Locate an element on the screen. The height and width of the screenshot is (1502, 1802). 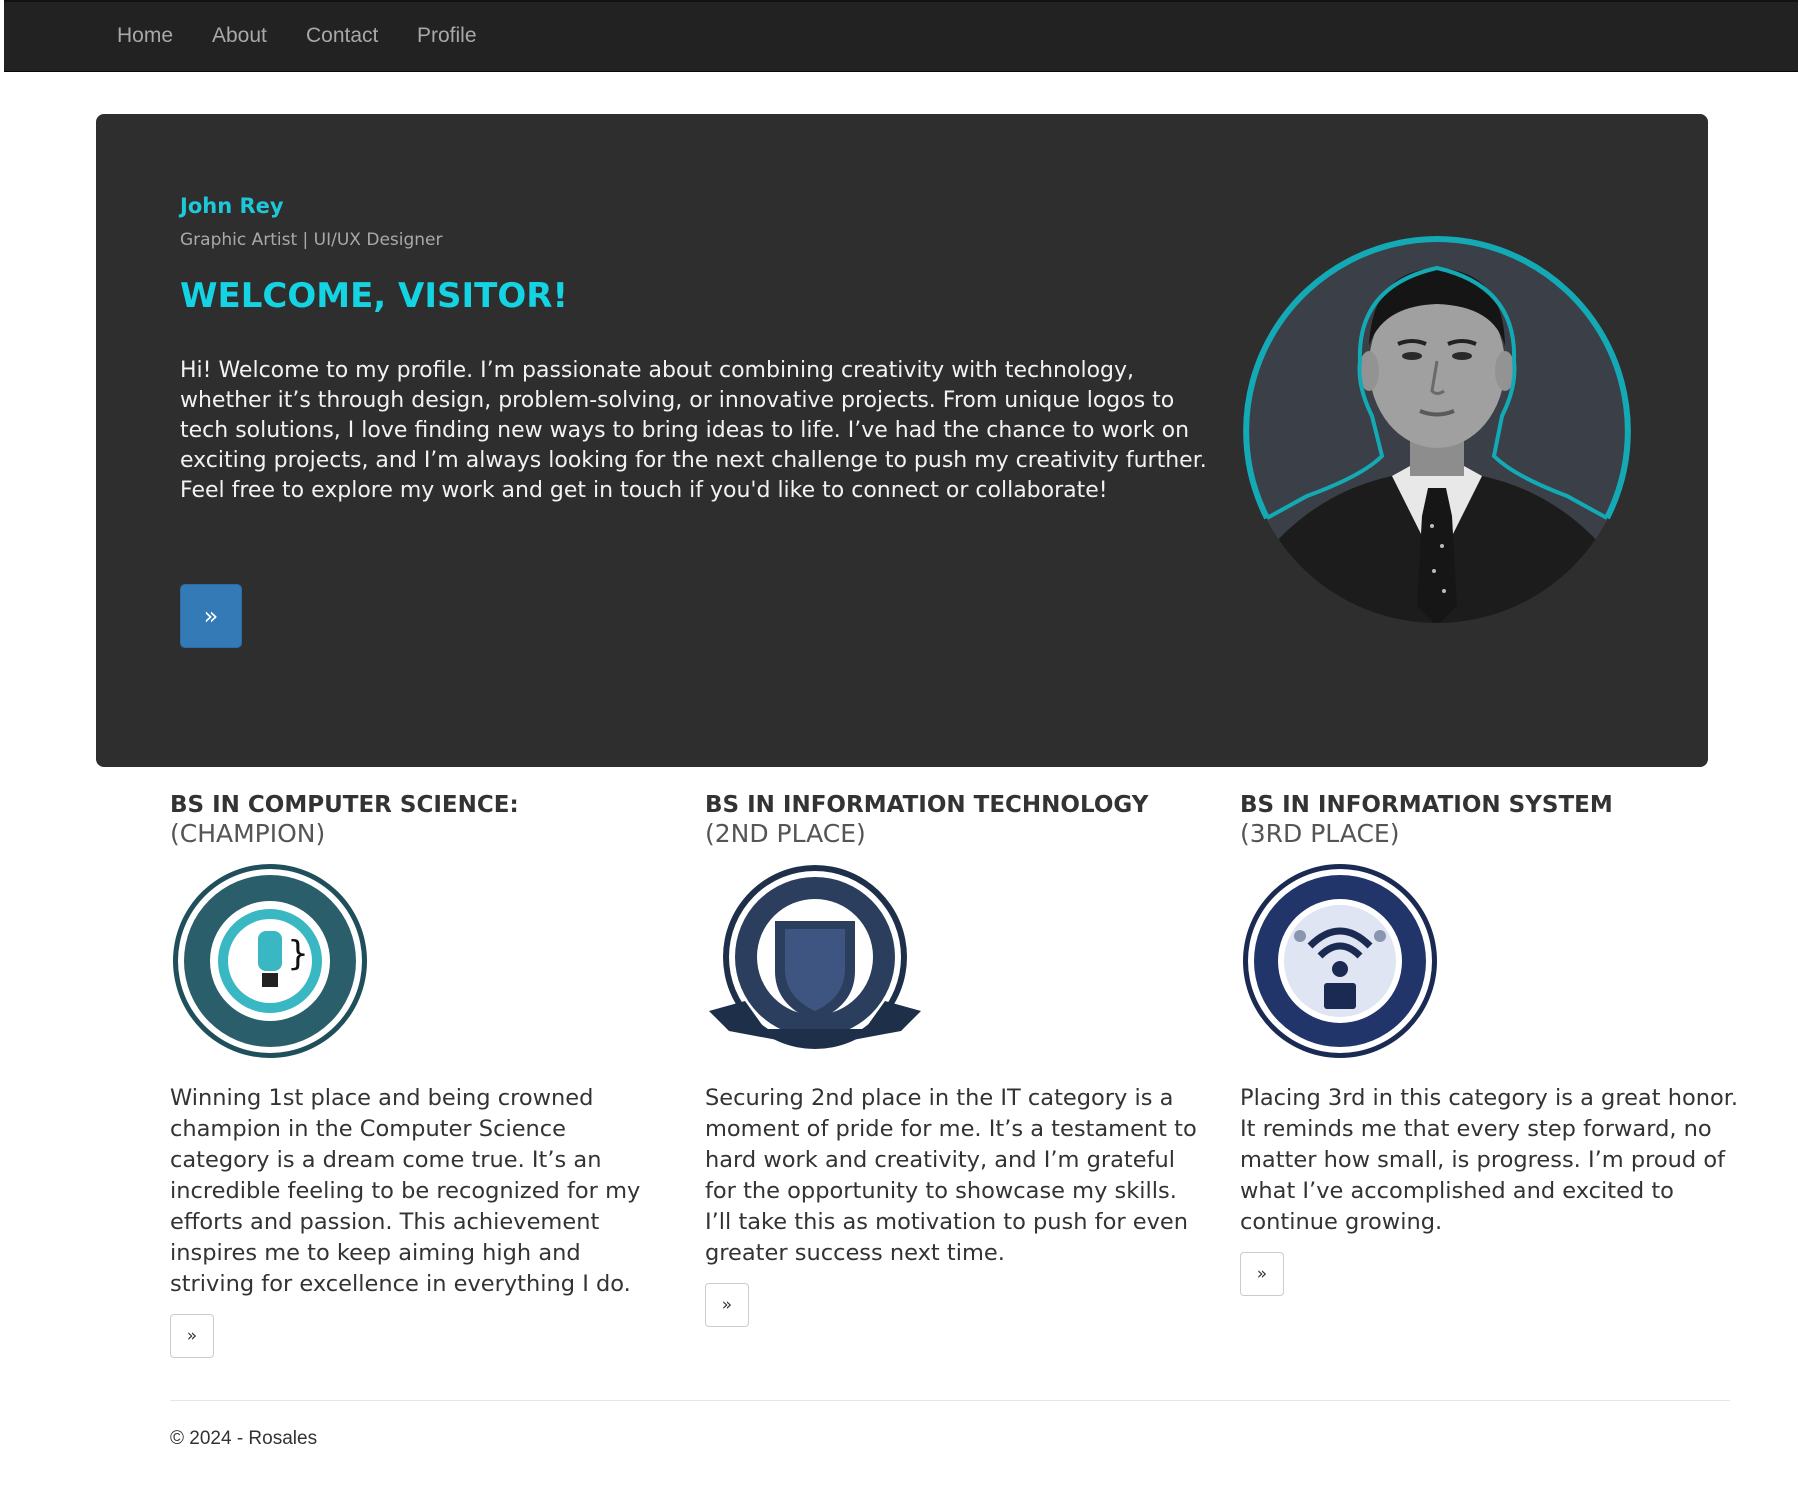
nav-home-link: Home is located at coordinates (145, 36).